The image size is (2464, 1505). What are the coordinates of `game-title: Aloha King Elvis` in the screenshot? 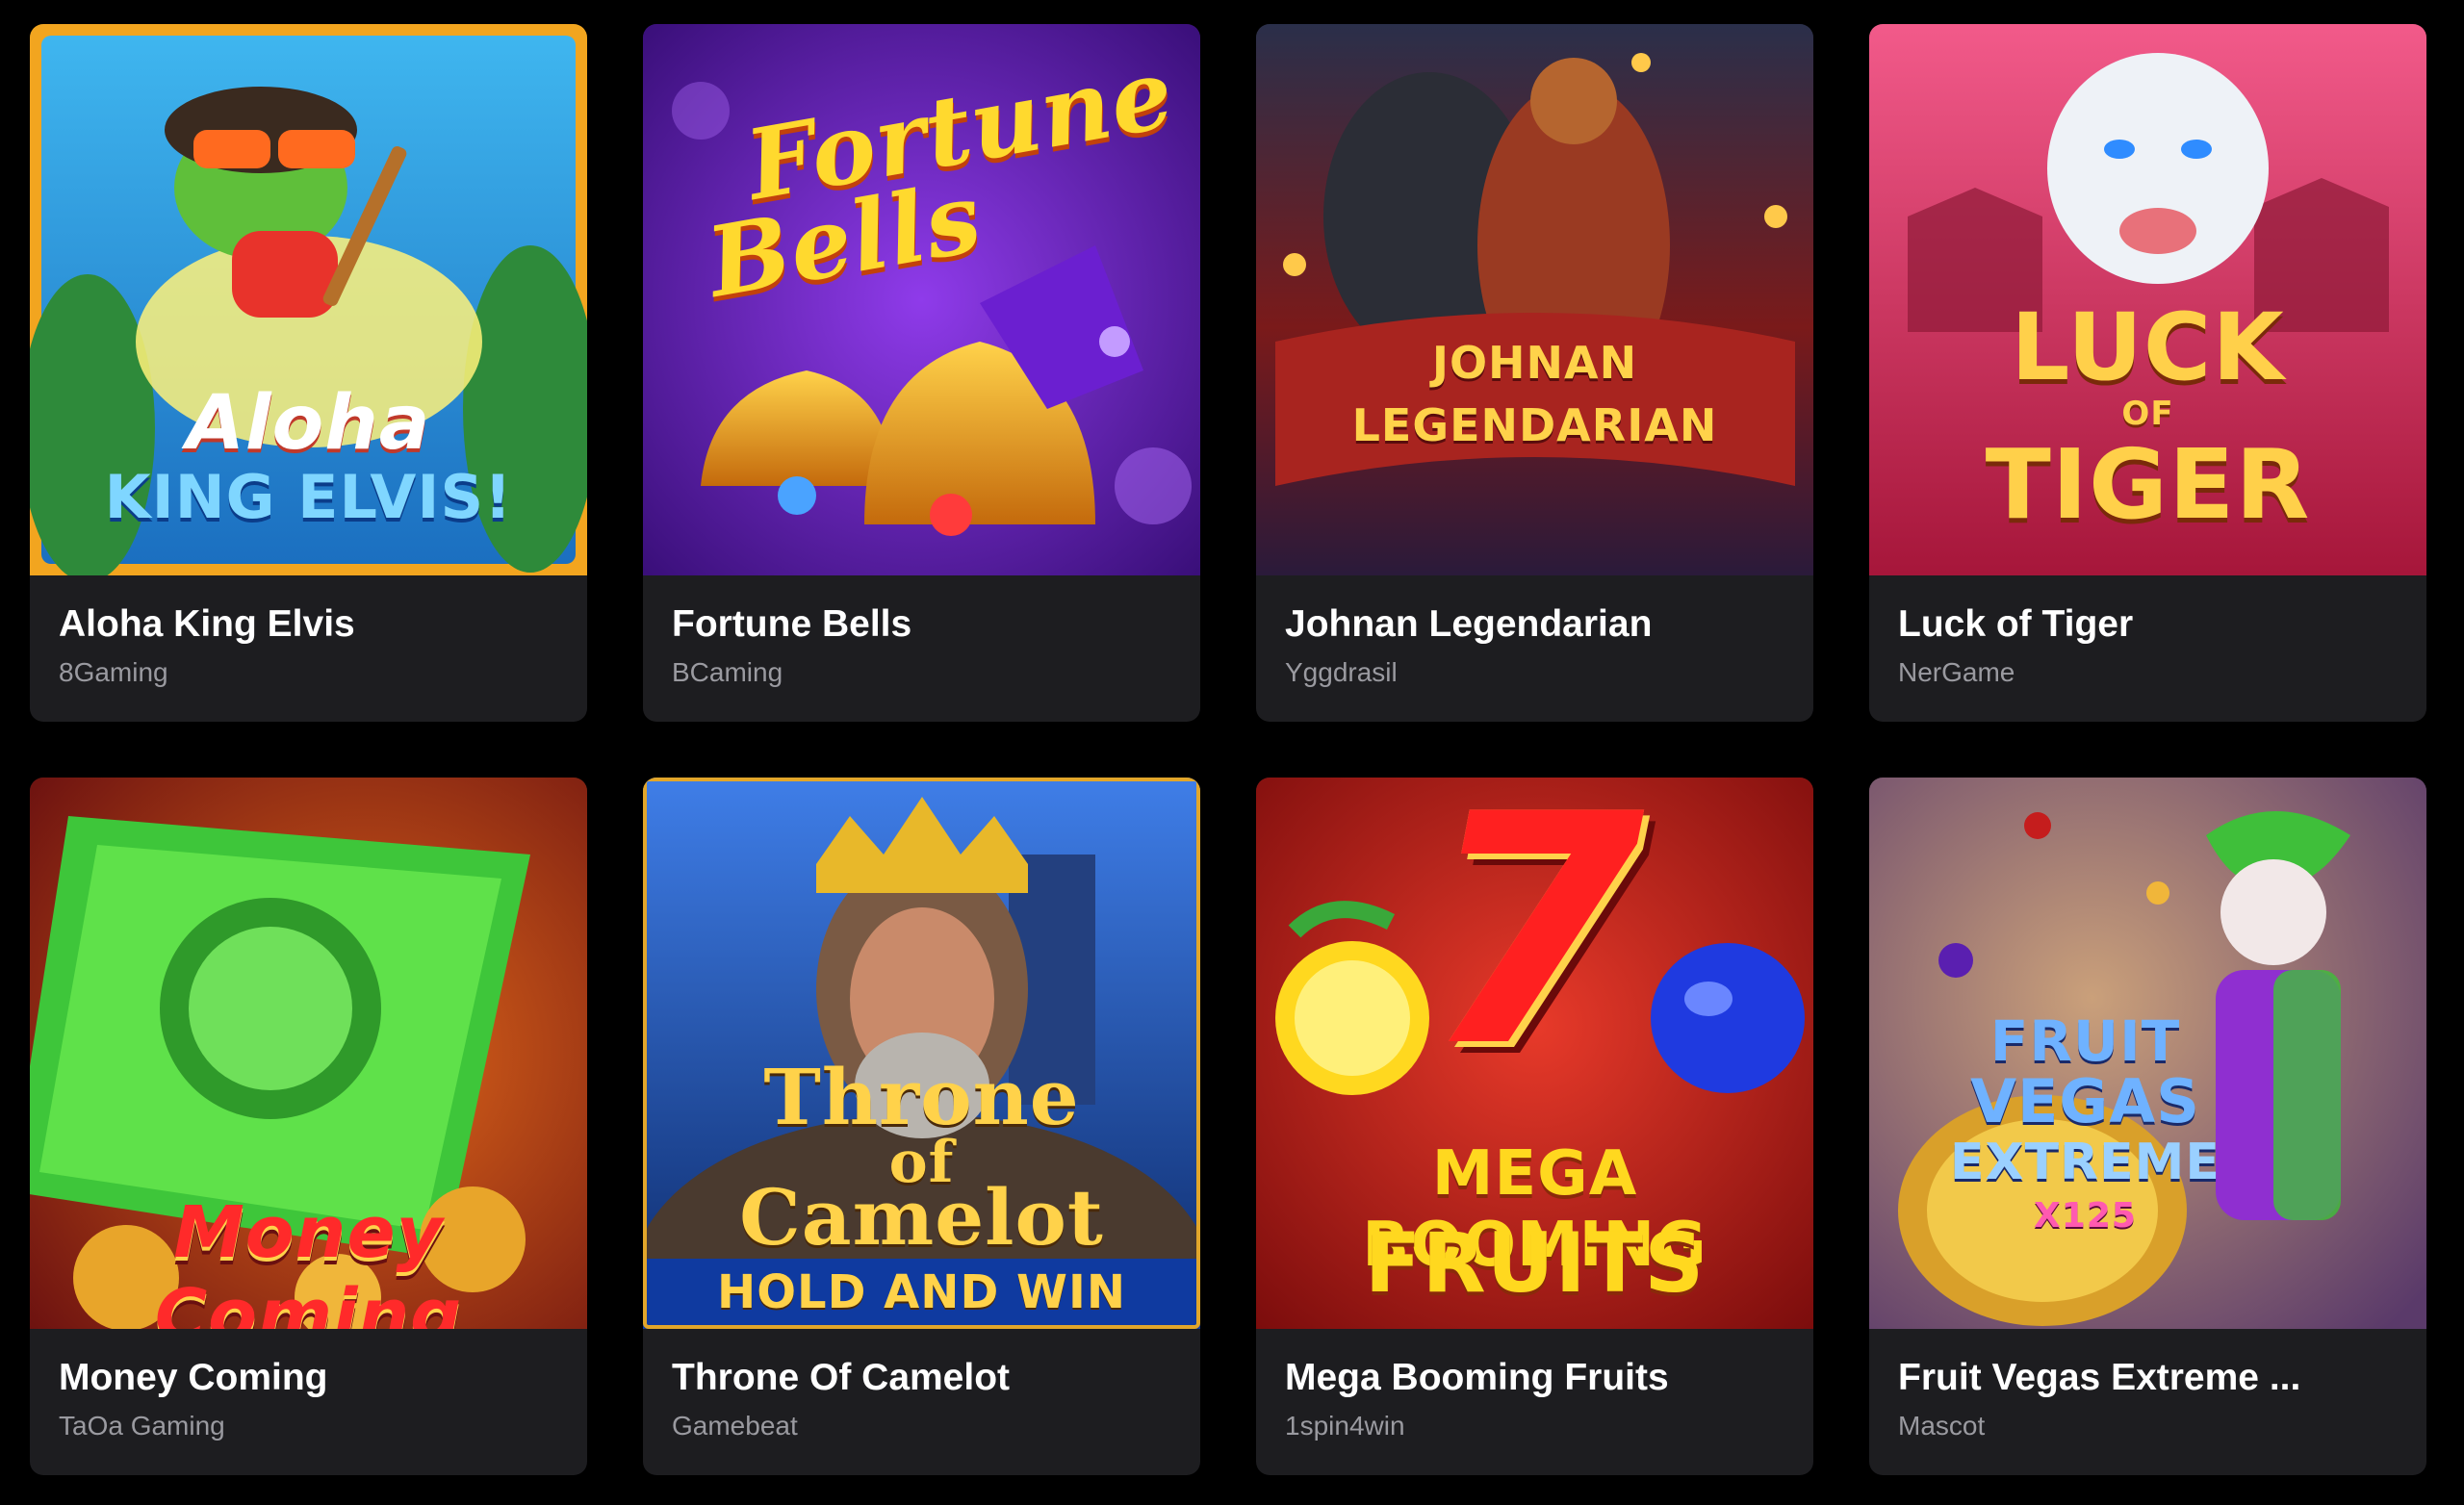 It's located at (308, 624).